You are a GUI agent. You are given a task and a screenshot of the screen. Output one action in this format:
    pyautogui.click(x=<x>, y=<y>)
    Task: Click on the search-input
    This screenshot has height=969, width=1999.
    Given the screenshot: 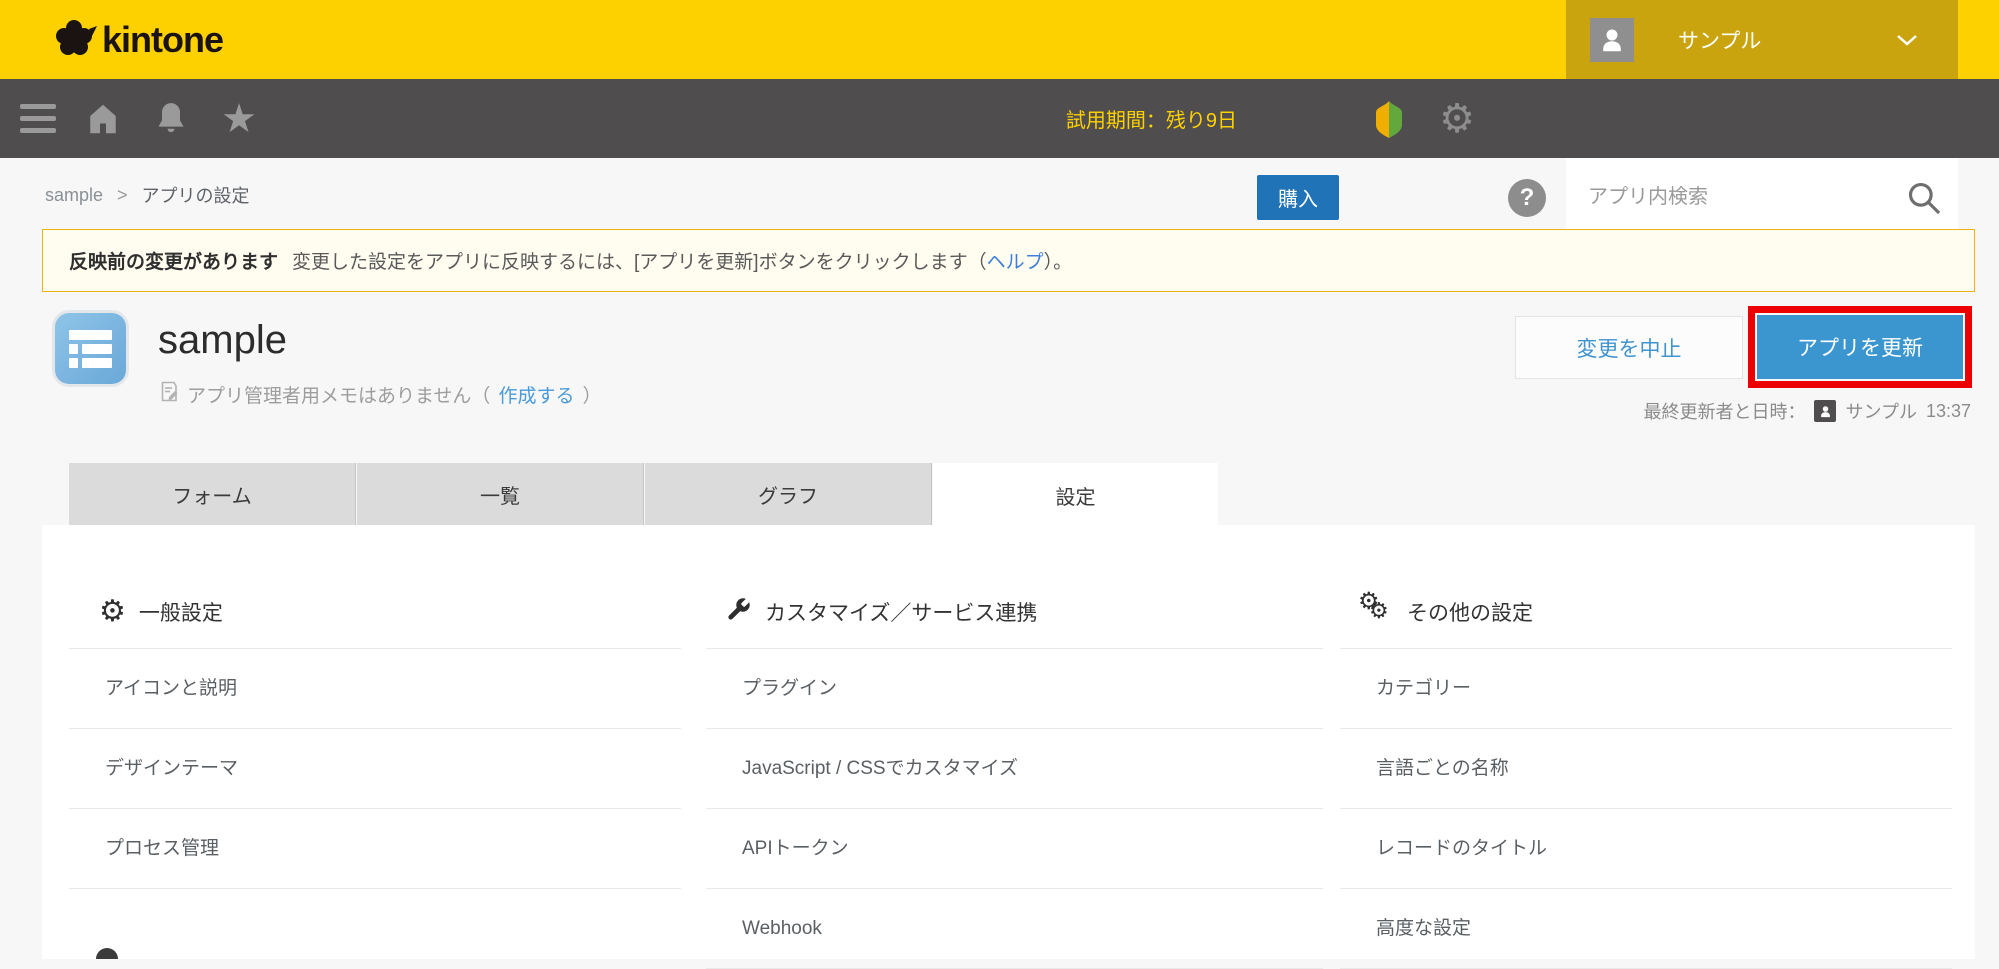 What is the action you would take?
    pyautogui.click(x=1762, y=197)
    